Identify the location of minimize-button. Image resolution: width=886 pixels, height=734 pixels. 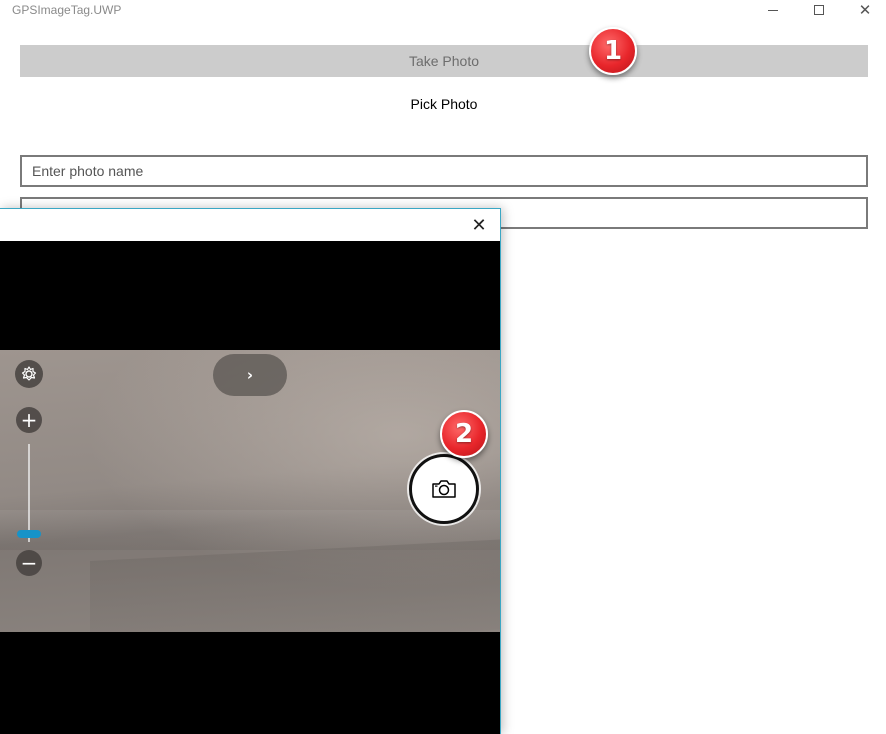
(773, 10).